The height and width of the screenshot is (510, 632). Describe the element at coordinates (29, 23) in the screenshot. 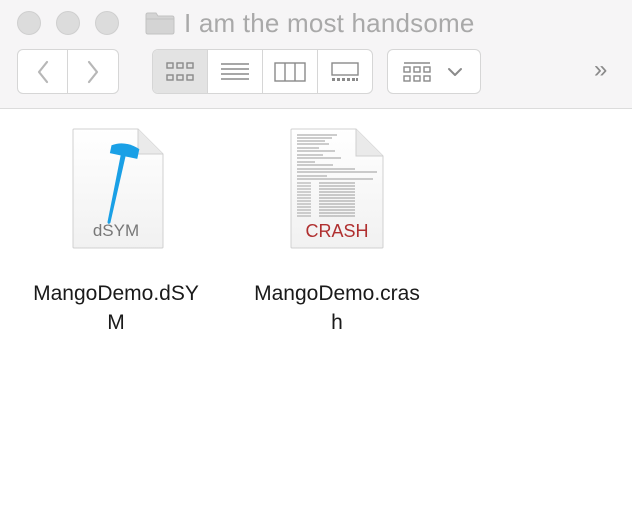

I see `close-window-button` at that location.